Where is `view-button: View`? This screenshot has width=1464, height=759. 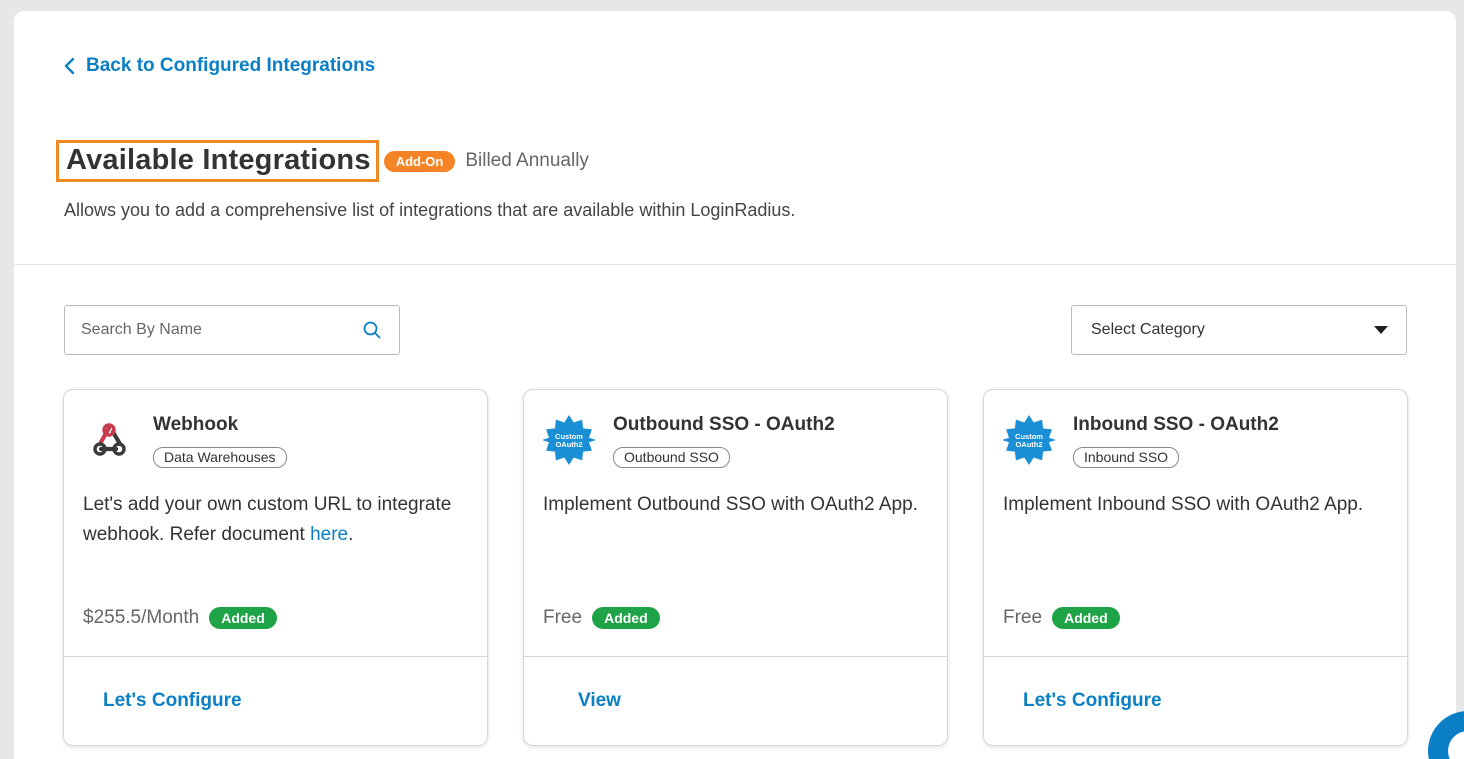
view-button: View is located at coordinates (599, 701).